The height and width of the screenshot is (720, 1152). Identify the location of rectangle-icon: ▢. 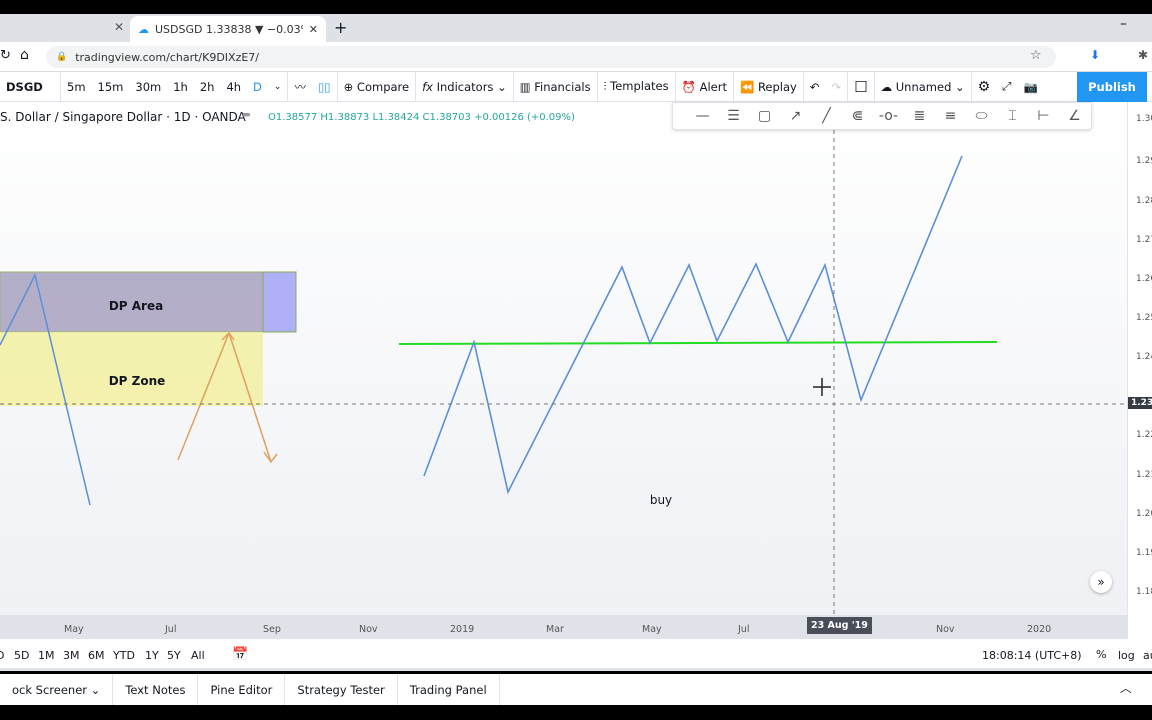
(764, 116).